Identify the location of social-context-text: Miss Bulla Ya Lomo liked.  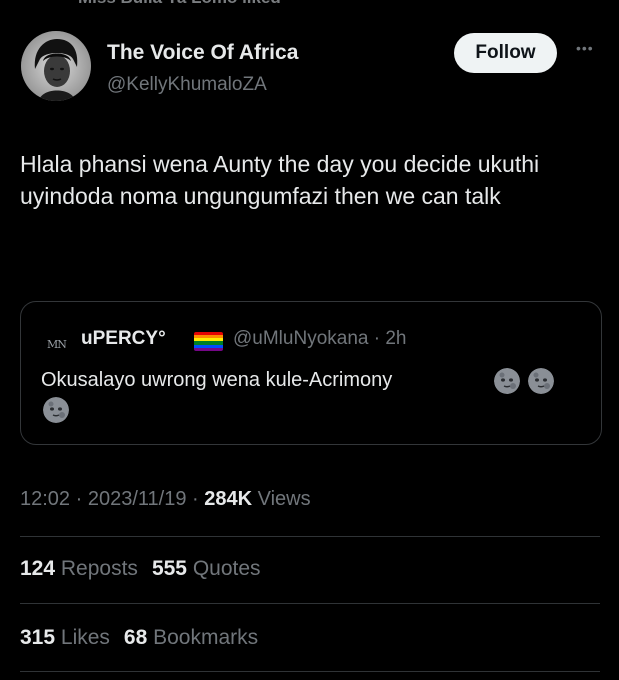
(179, 4).